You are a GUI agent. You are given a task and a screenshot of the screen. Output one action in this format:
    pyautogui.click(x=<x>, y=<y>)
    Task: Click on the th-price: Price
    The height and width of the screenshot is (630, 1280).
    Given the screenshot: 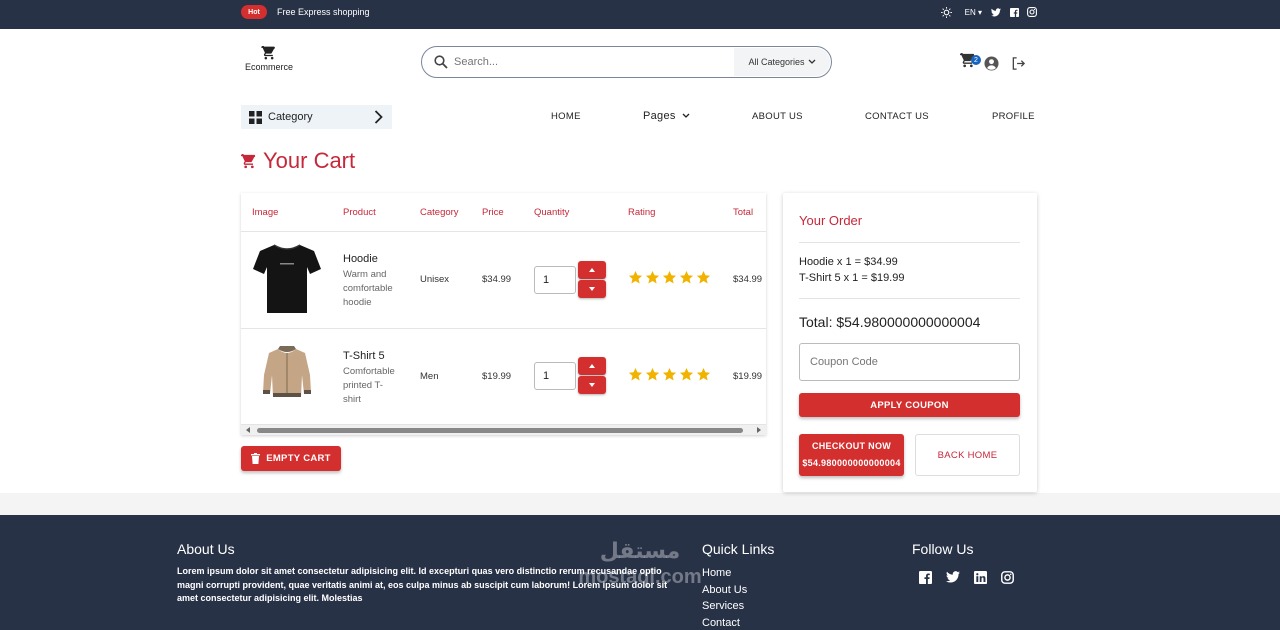 What is the action you would take?
    pyautogui.click(x=493, y=212)
    